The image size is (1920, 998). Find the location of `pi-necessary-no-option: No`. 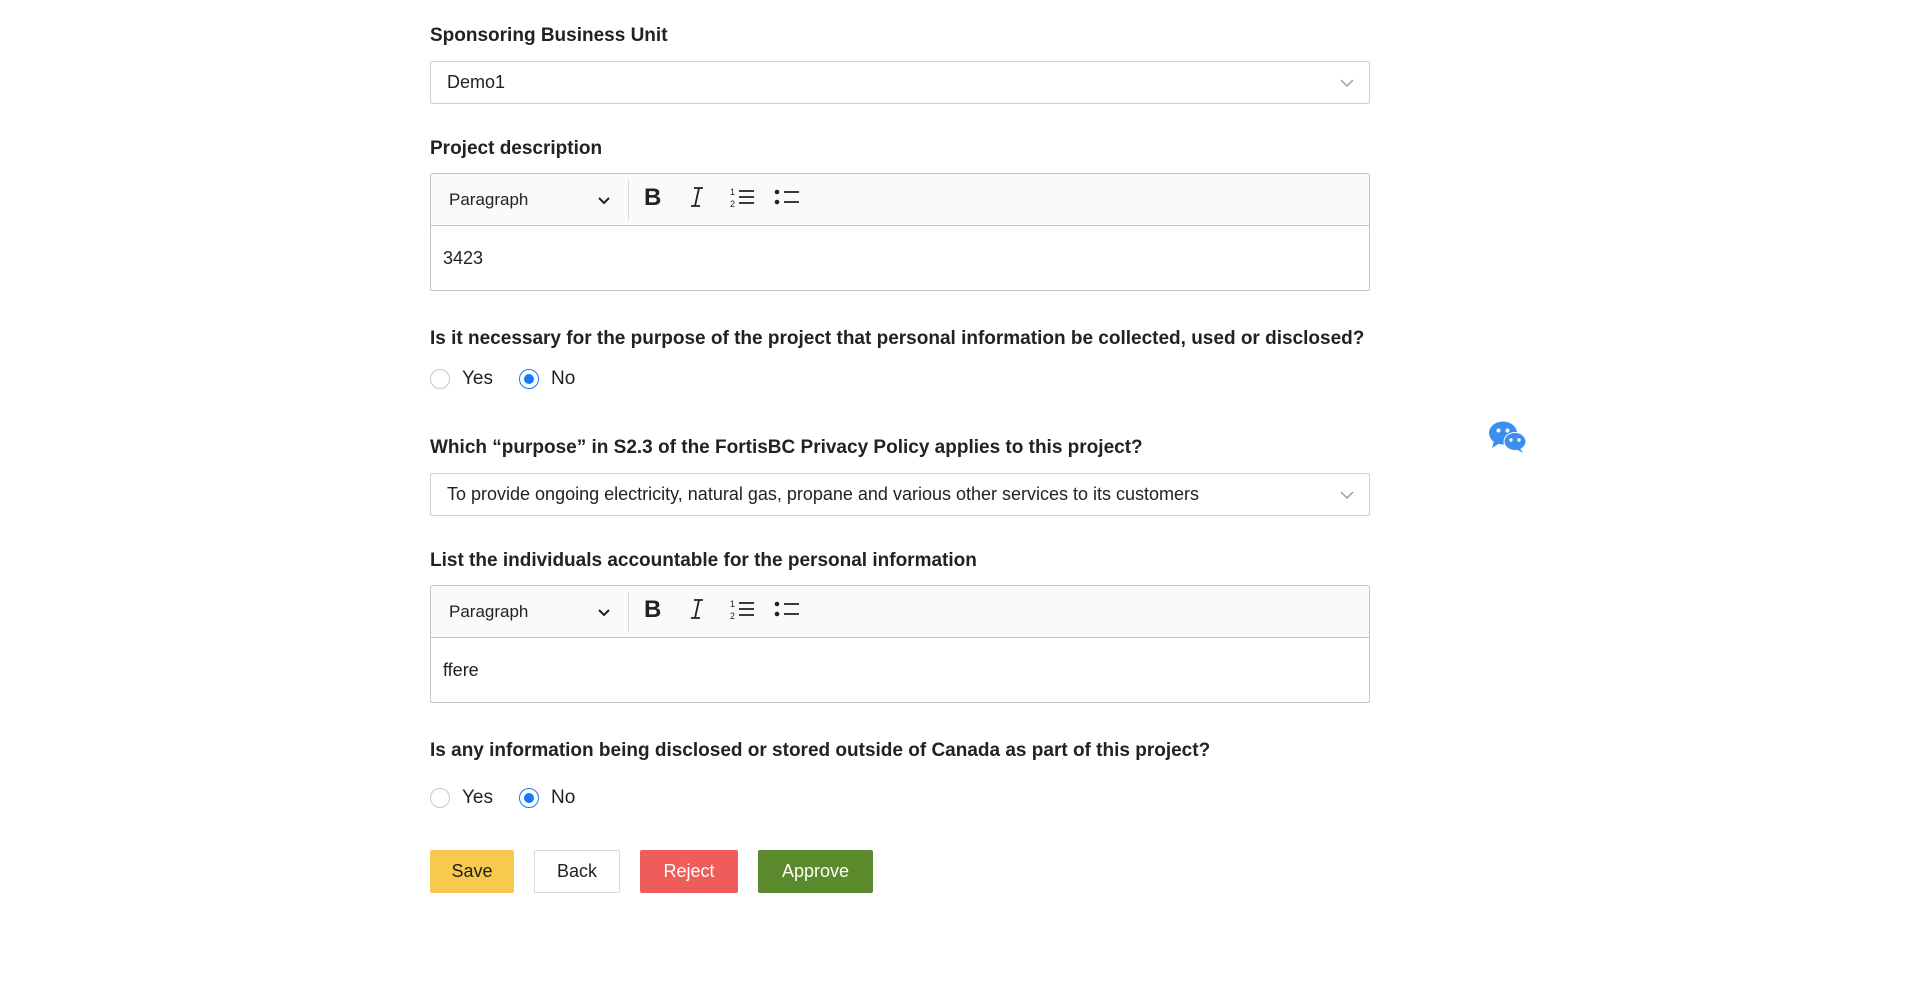

pi-necessary-no-option: No is located at coordinates (547, 379).